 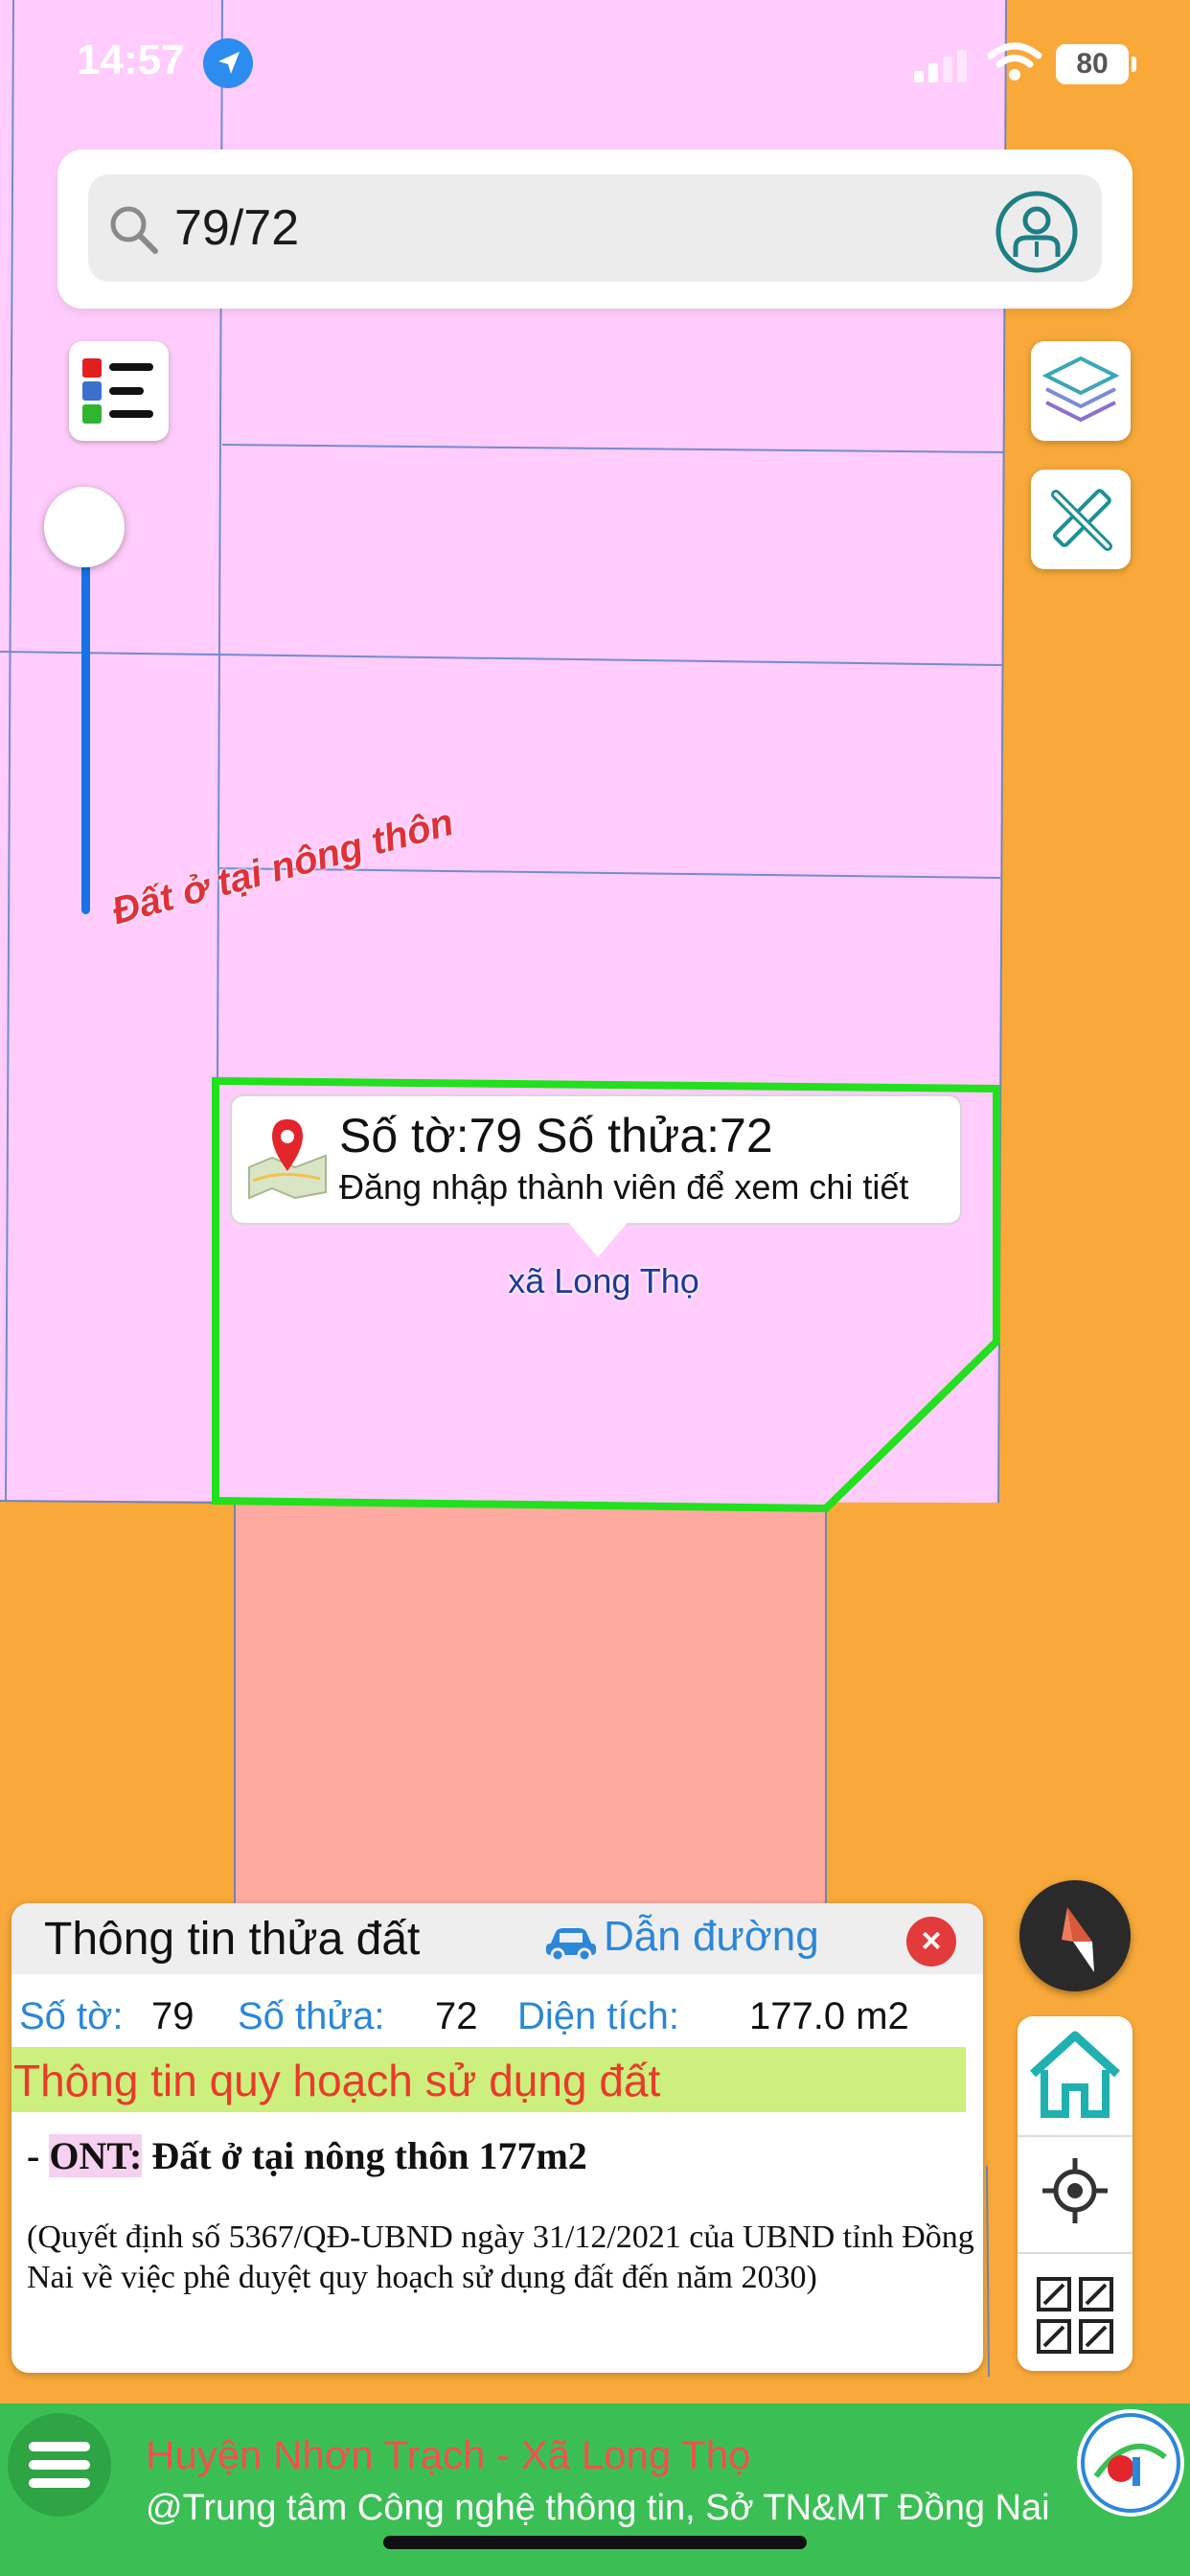 I want to click on other-land-parcel, so click(x=530, y=1706).